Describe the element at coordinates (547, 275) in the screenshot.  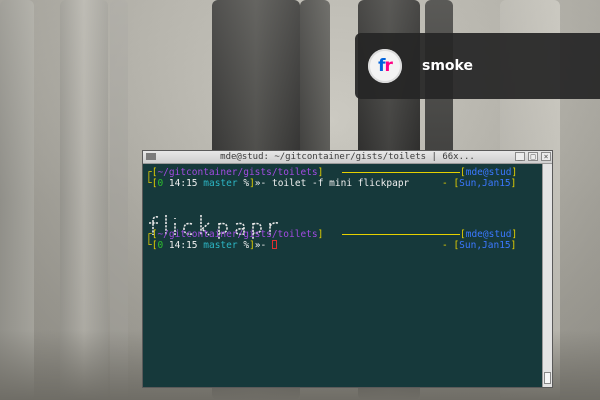
I see `terminal-scrollbar` at that location.